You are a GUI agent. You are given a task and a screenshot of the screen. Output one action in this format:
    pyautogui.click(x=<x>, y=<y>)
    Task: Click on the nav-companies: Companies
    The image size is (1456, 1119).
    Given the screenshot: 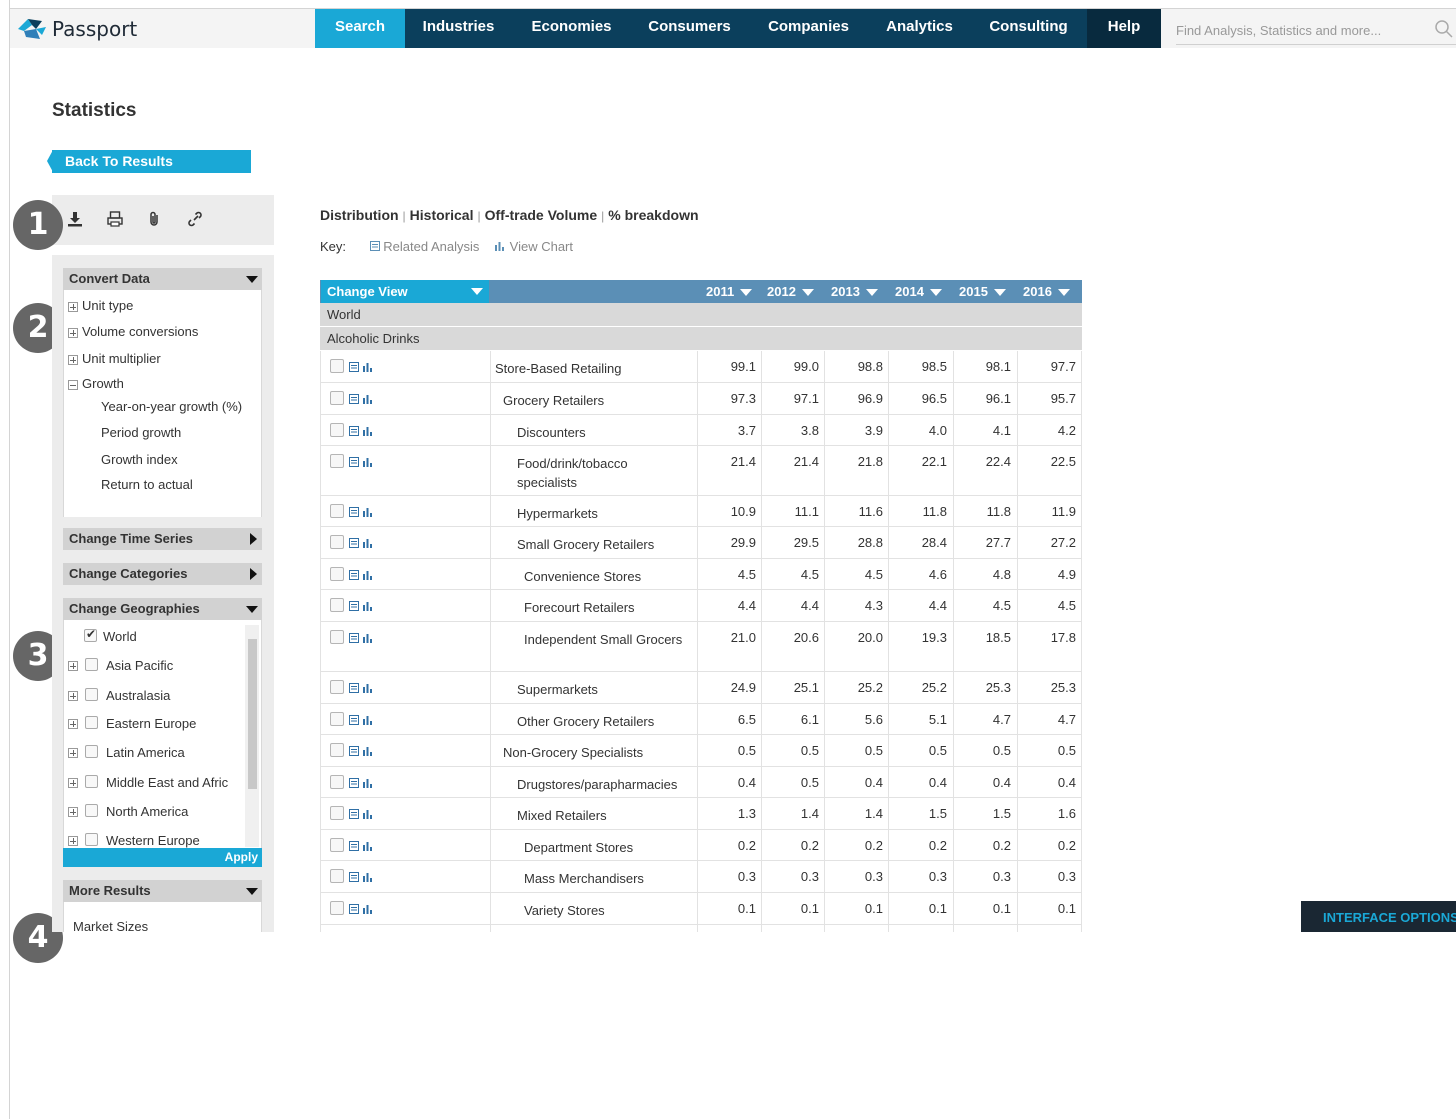 What is the action you would take?
    pyautogui.click(x=808, y=28)
    